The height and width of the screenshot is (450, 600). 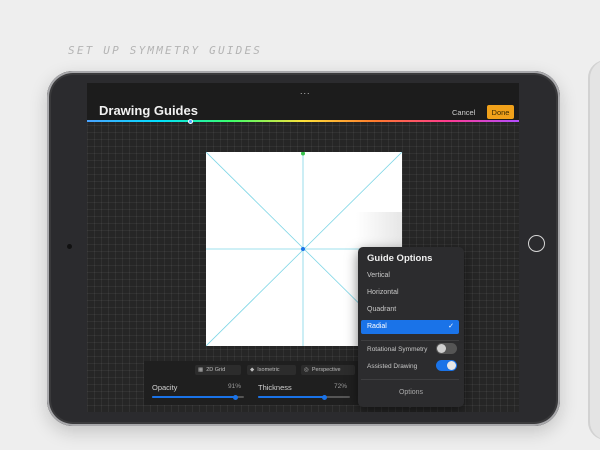 What do you see at coordinates (235, 386) in the screenshot?
I see `opacity-value: 91%` at bounding box center [235, 386].